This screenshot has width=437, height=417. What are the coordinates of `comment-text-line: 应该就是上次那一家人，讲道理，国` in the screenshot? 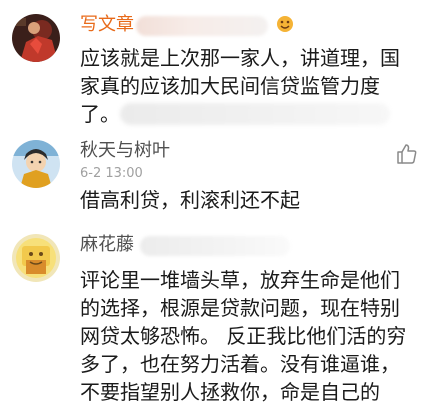 It's located at (240, 58).